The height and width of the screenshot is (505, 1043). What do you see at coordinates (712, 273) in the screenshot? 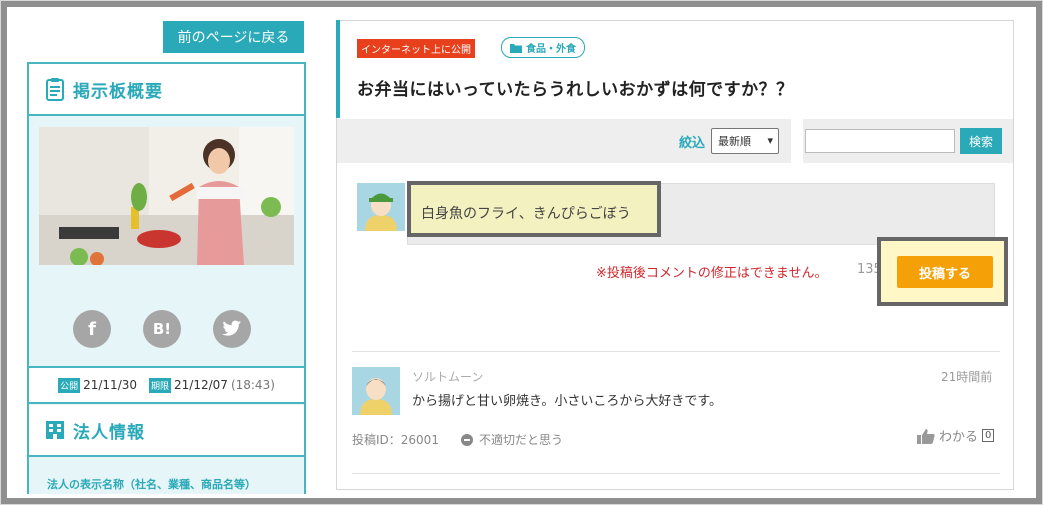
I see `edit-warning: ※投稿後コメントの修正はできません。` at bounding box center [712, 273].